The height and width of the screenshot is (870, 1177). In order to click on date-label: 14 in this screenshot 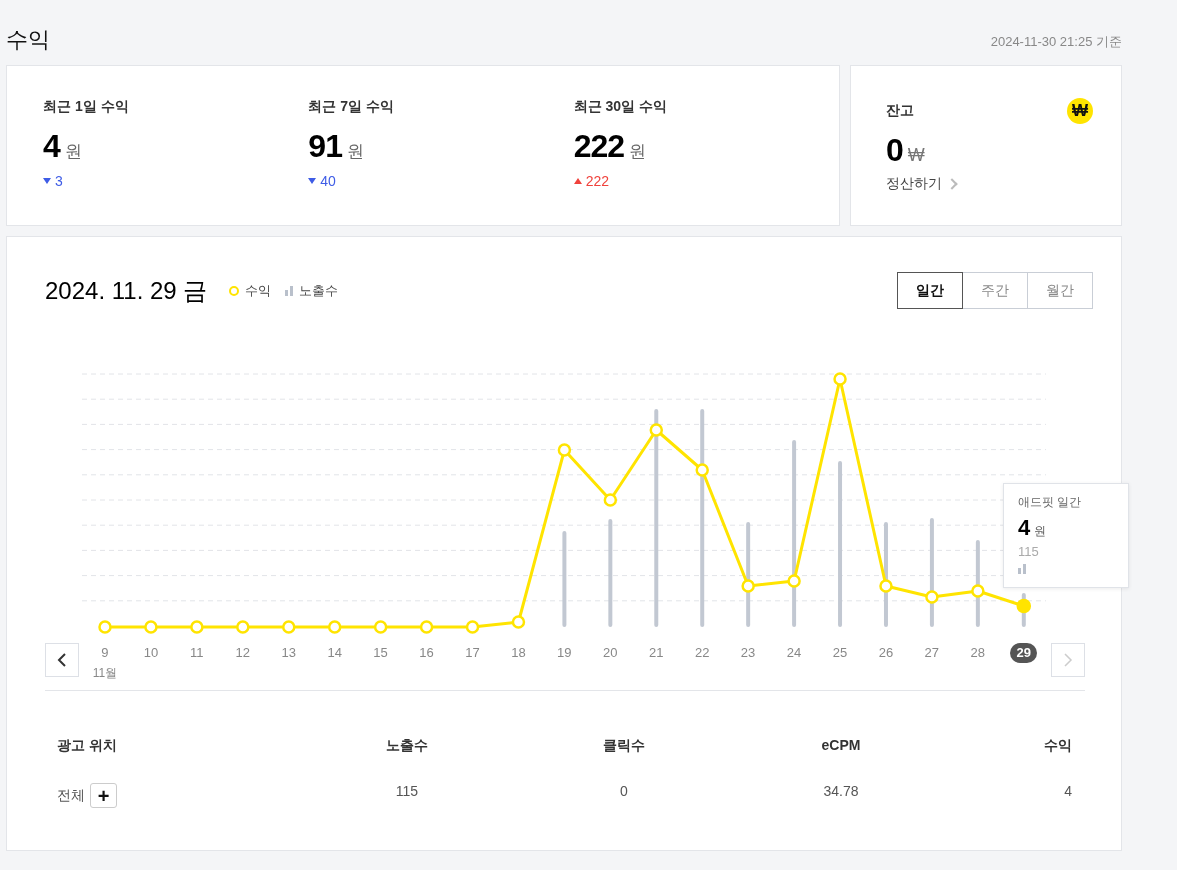, I will do `click(334, 653)`.